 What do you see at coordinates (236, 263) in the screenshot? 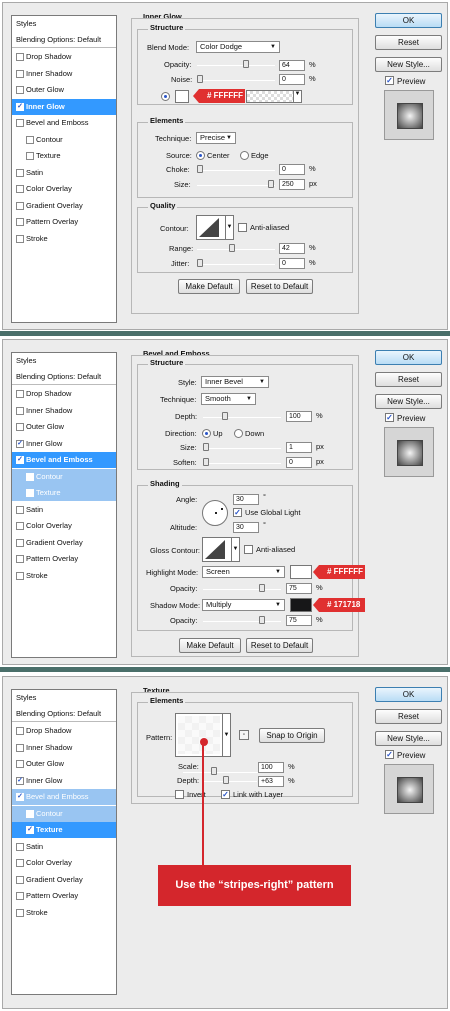
I see `jitter-slider` at bounding box center [236, 263].